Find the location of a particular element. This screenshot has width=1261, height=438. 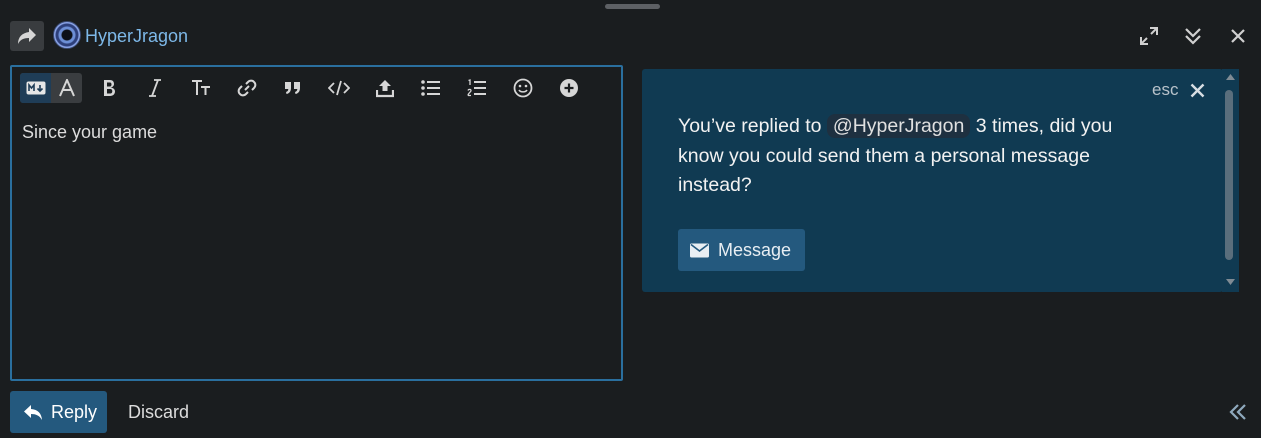

more-options-button is located at coordinates (569, 88).